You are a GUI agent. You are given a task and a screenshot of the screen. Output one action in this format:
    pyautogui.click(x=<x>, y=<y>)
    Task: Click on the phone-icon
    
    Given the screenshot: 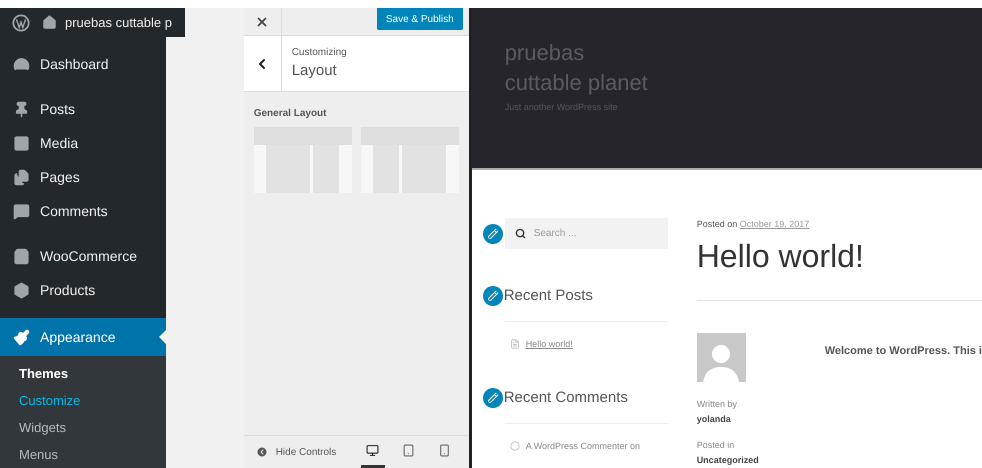 What is the action you would take?
    pyautogui.click(x=445, y=450)
    